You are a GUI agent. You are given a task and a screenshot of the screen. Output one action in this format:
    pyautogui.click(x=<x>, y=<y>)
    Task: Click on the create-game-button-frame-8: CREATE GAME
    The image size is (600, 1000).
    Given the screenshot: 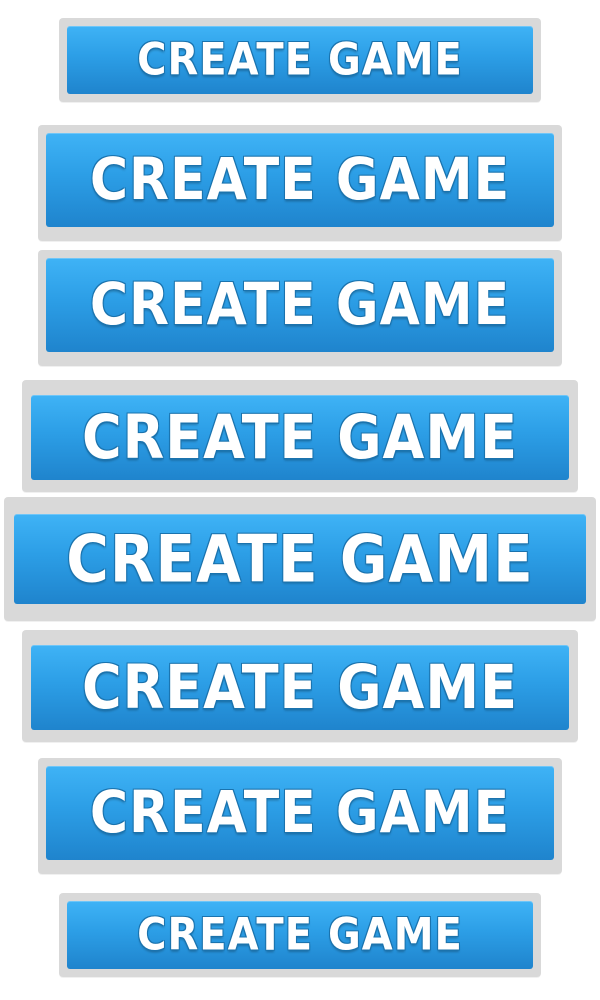 What is the action you would take?
    pyautogui.click(x=300, y=935)
    